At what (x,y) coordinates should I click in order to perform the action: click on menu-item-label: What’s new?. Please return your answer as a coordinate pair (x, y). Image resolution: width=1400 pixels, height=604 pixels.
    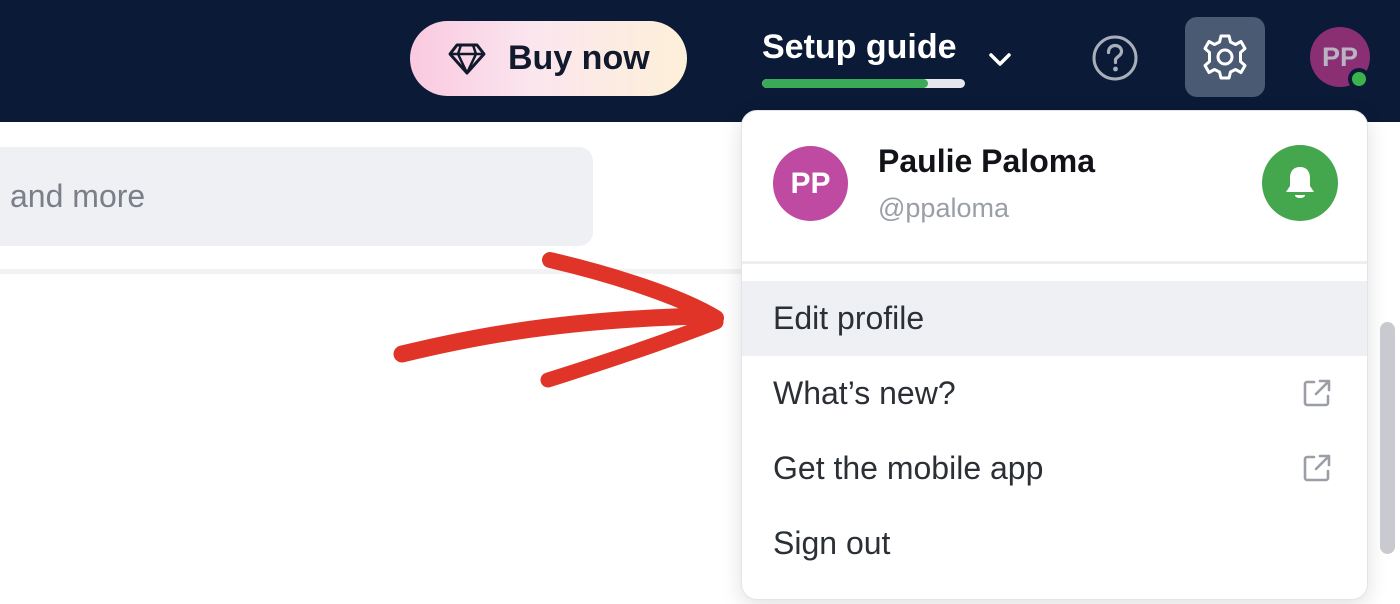
    Looking at the image, I should click on (864, 393).